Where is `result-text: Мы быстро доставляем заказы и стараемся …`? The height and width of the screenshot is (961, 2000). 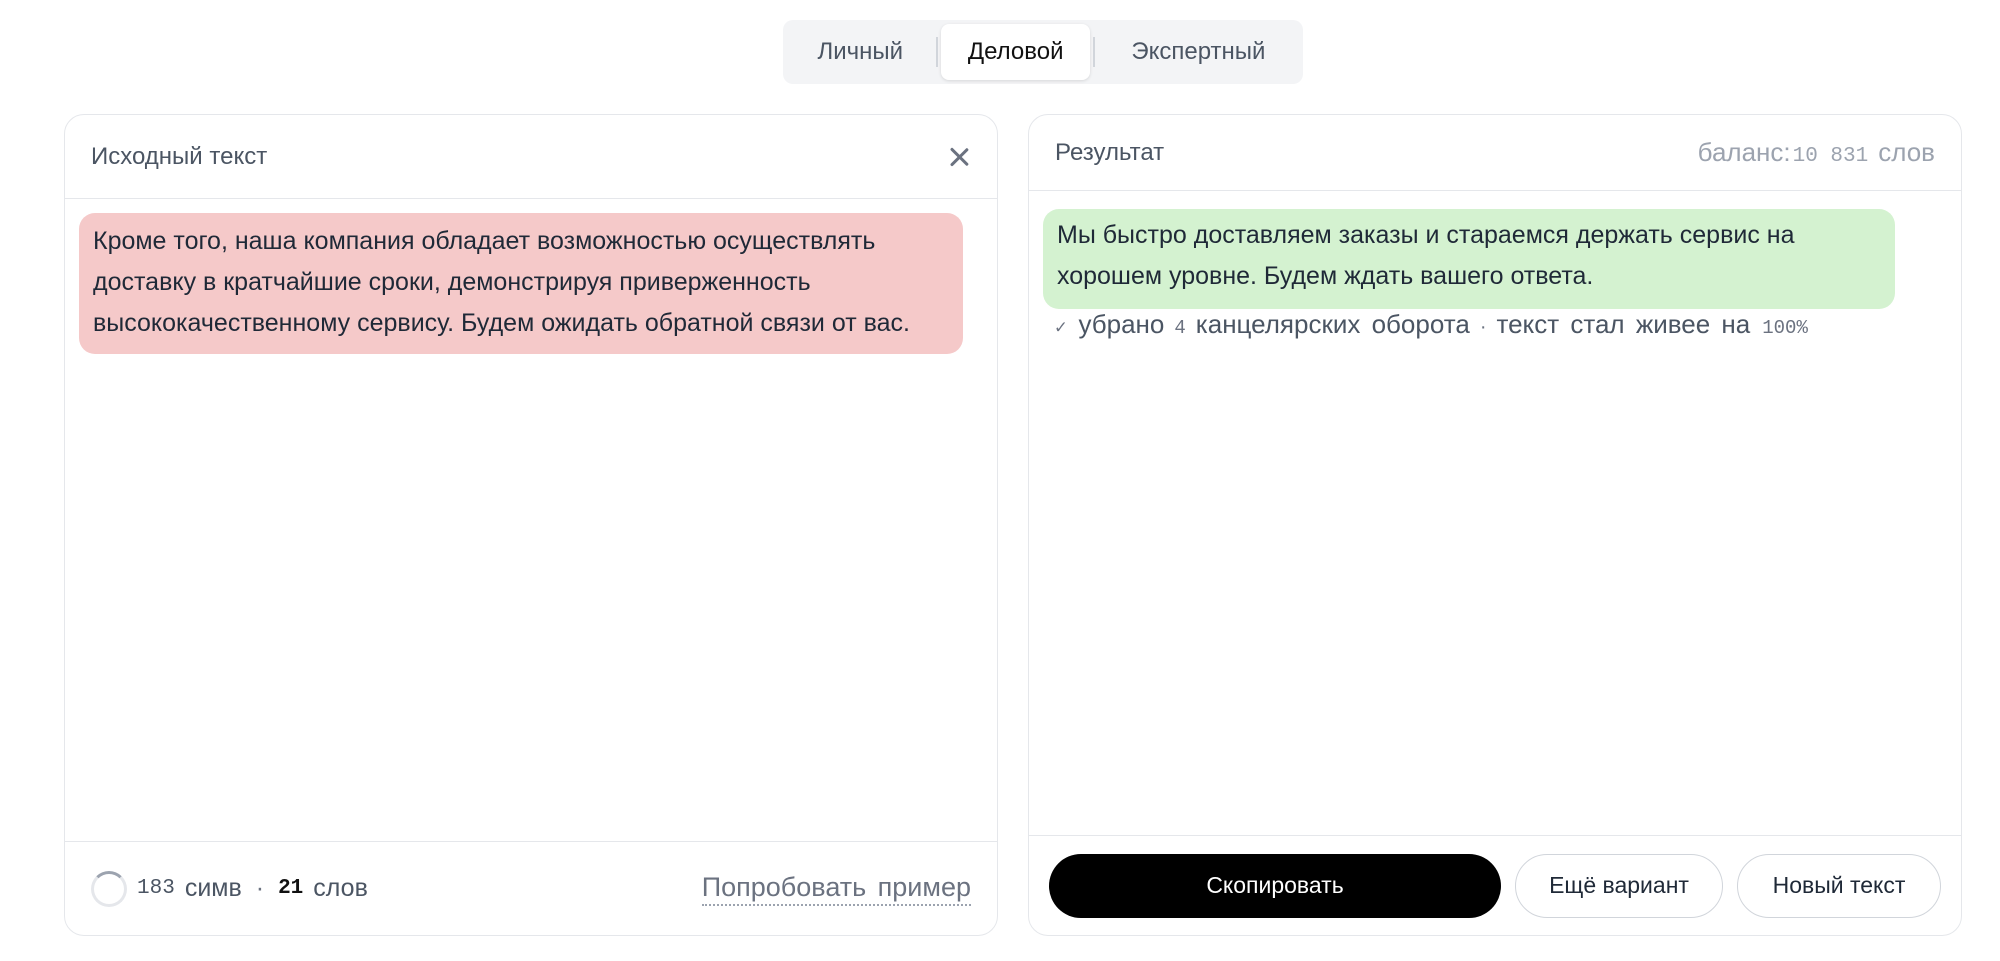 result-text: Мы быстро доставляем заказы и стараемся … is located at coordinates (1469, 259).